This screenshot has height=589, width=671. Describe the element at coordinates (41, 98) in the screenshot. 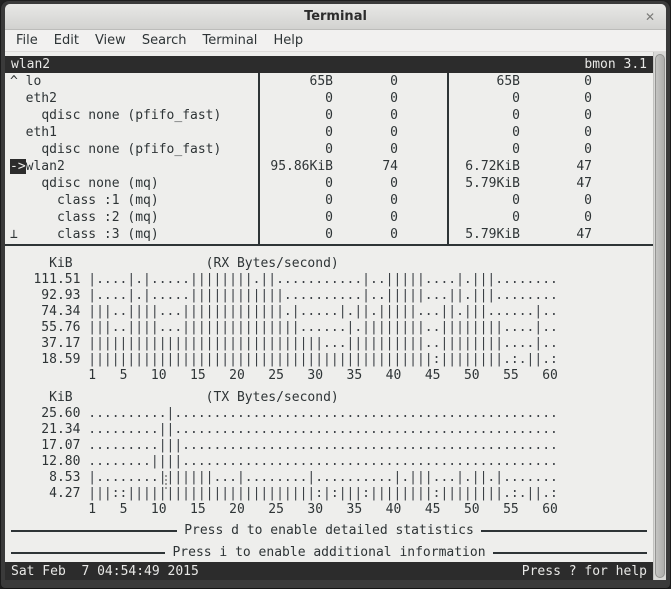

I see `interface-name: eth2` at that location.